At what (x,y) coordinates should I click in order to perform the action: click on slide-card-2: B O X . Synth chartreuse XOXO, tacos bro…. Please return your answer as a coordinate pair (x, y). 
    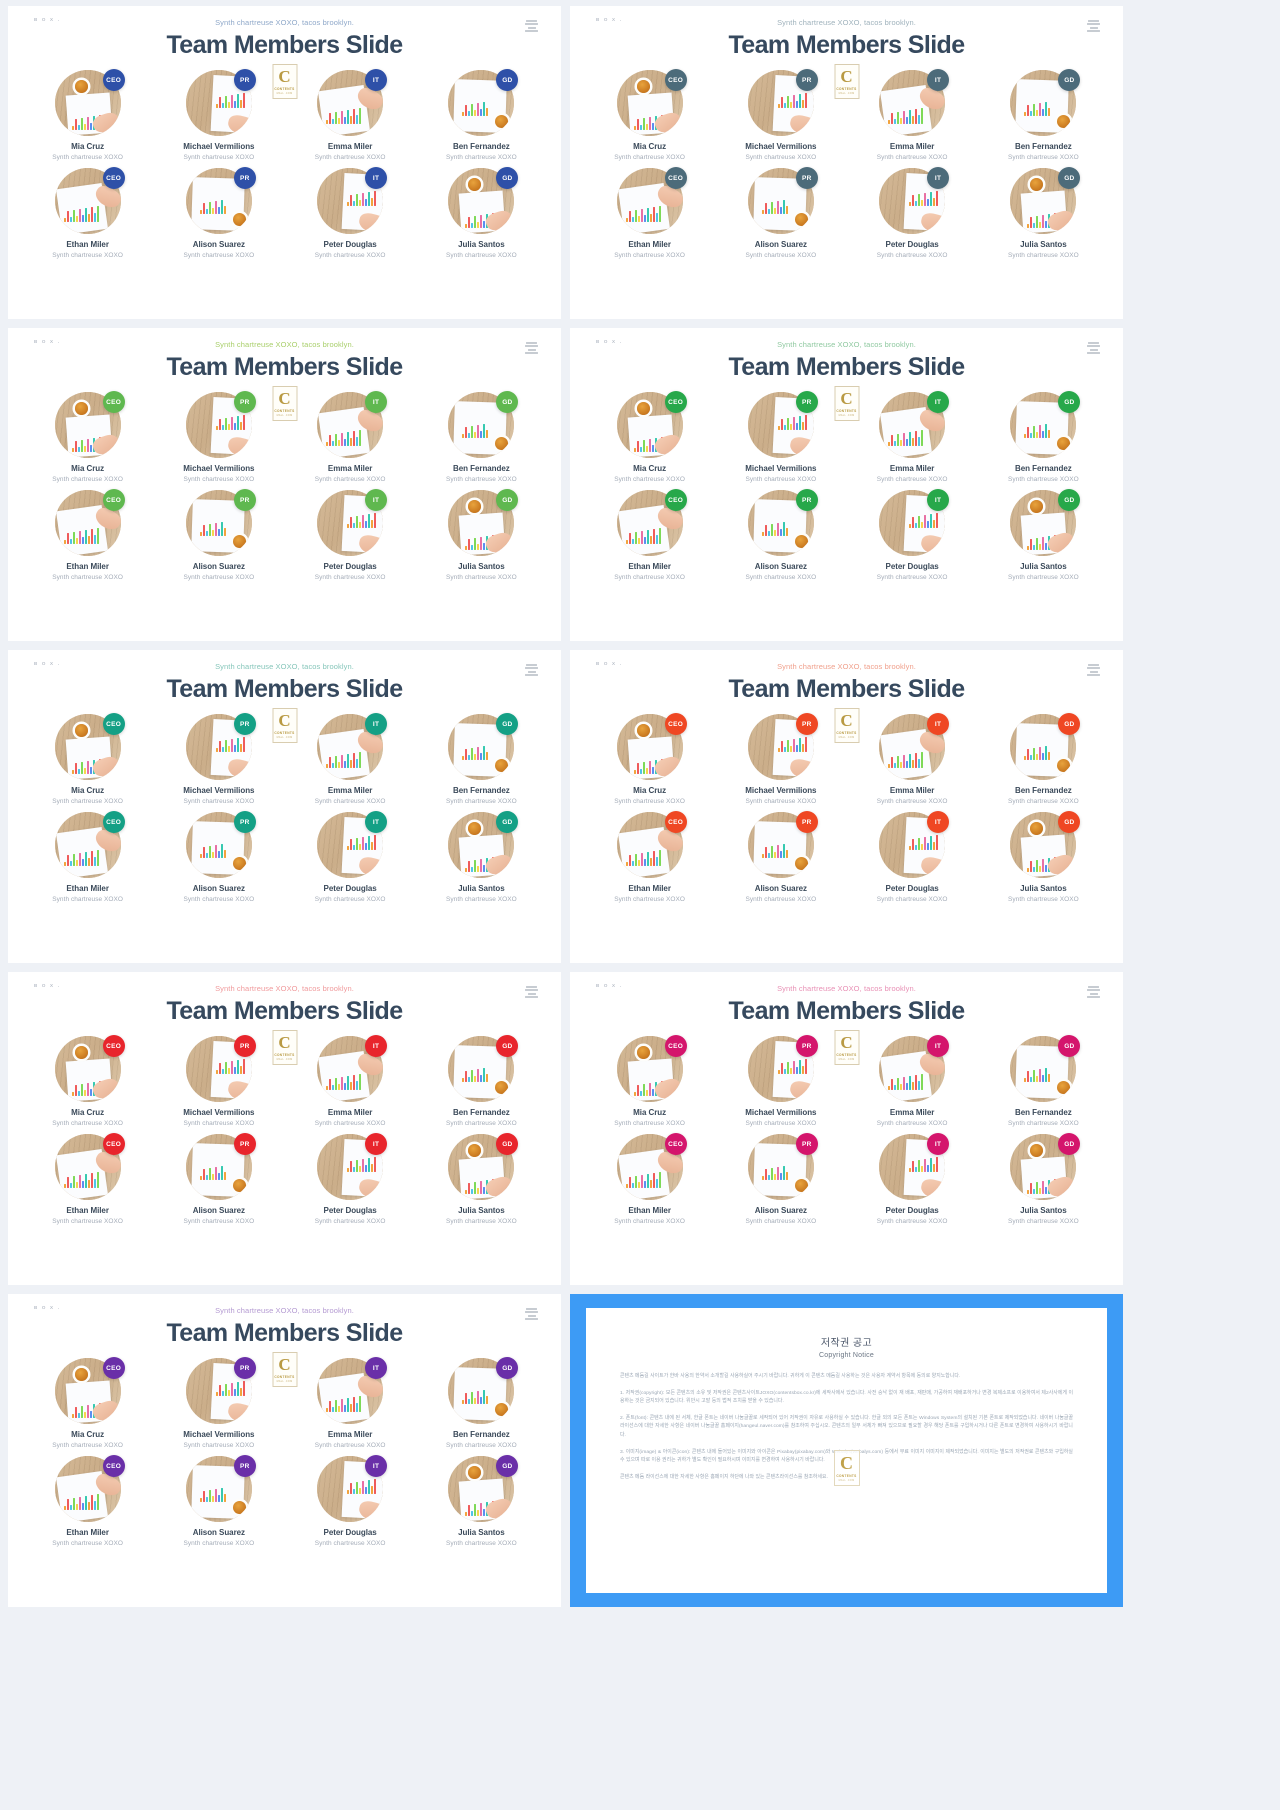
    Looking at the image, I should click on (846, 162).